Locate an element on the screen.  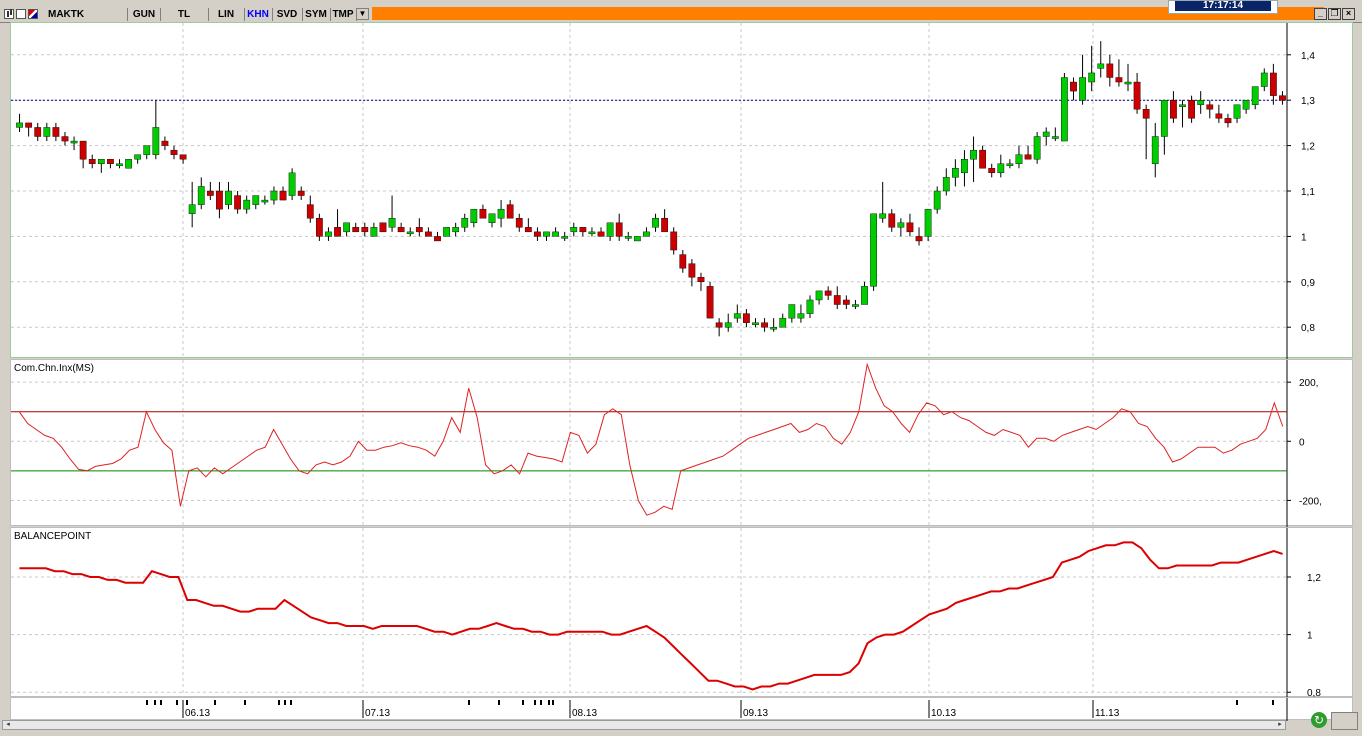
y-tick-label: 1,3 is located at coordinates (1308, 101).